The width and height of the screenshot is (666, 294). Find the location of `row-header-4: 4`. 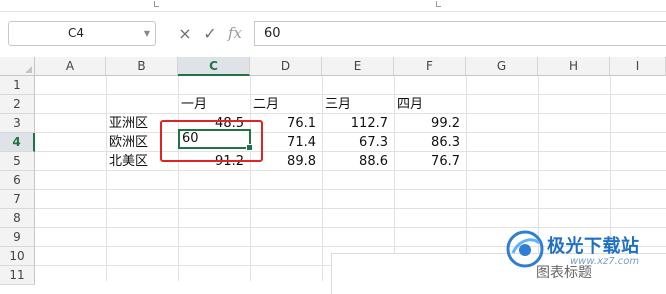

row-header-4: 4 is located at coordinates (17, 142).